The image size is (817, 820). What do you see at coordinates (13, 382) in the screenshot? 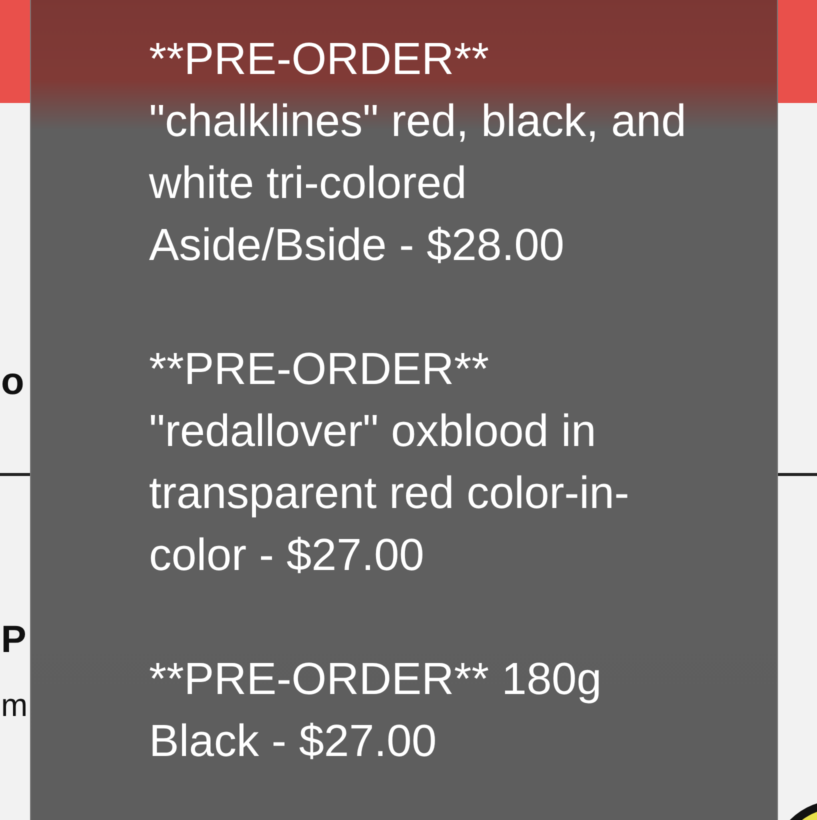
I see `heading-text: o` at bounding box center [13, 382].